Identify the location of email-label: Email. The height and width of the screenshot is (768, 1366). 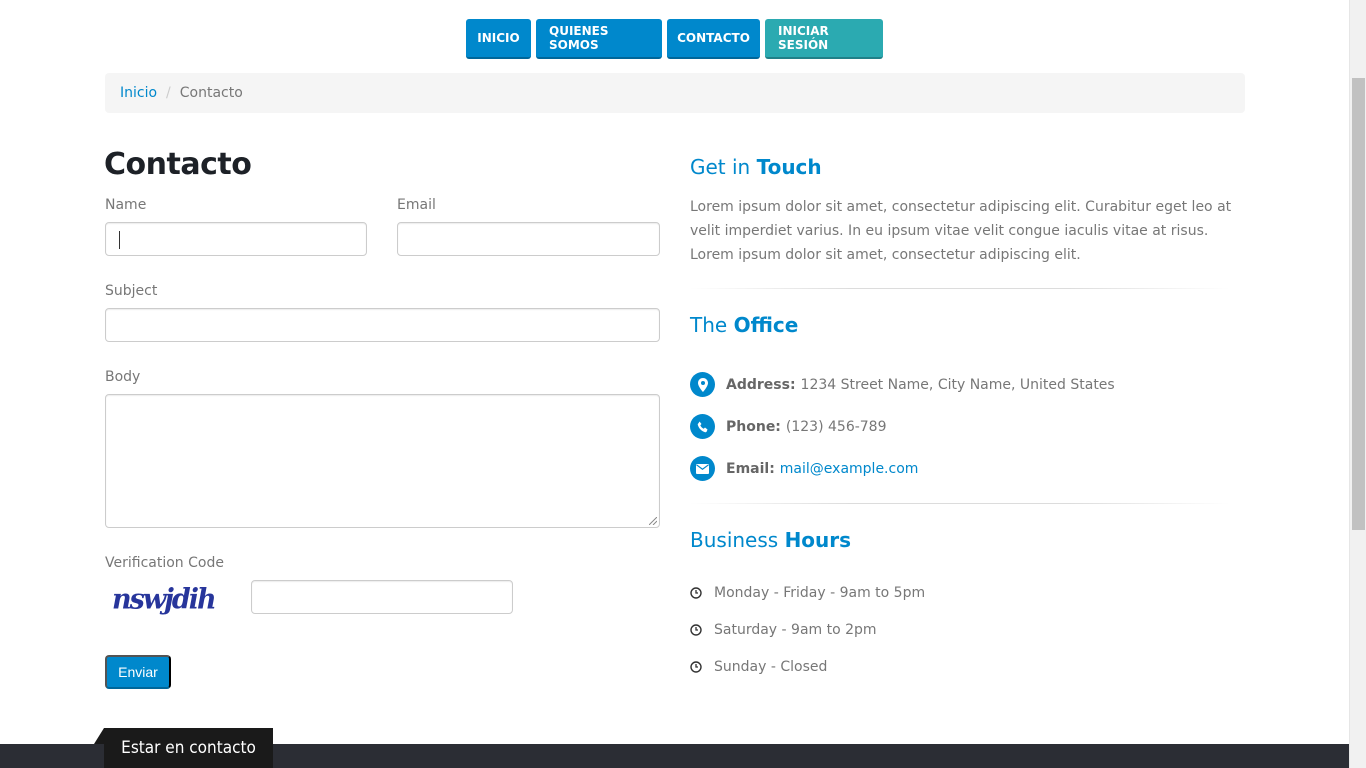
(416, 205).